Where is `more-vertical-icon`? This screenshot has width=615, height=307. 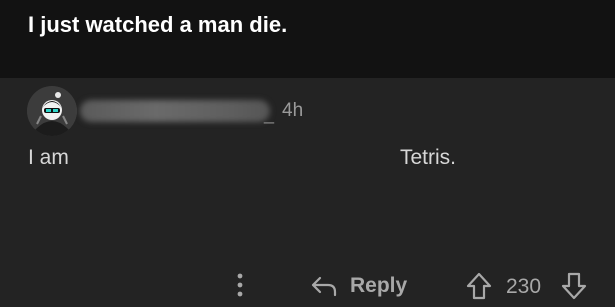 more-vertical-icon is located at coordinates (240, 285).